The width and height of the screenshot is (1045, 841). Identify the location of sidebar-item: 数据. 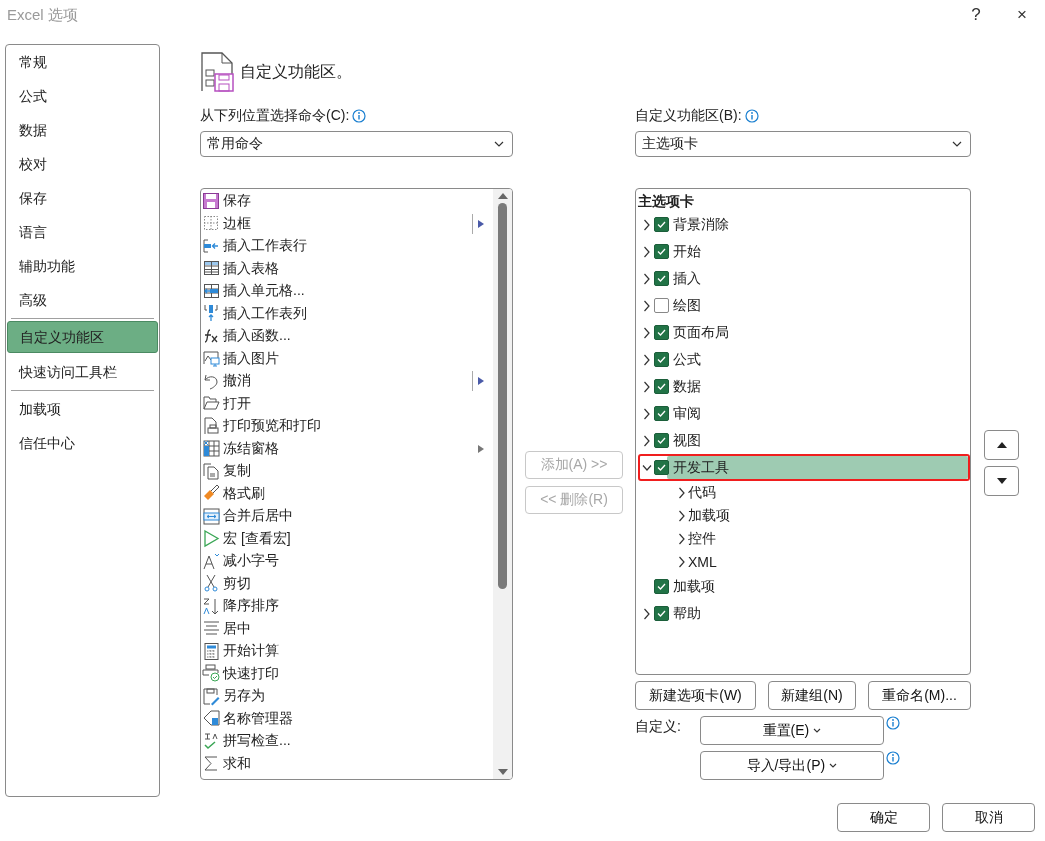
(82, 130).